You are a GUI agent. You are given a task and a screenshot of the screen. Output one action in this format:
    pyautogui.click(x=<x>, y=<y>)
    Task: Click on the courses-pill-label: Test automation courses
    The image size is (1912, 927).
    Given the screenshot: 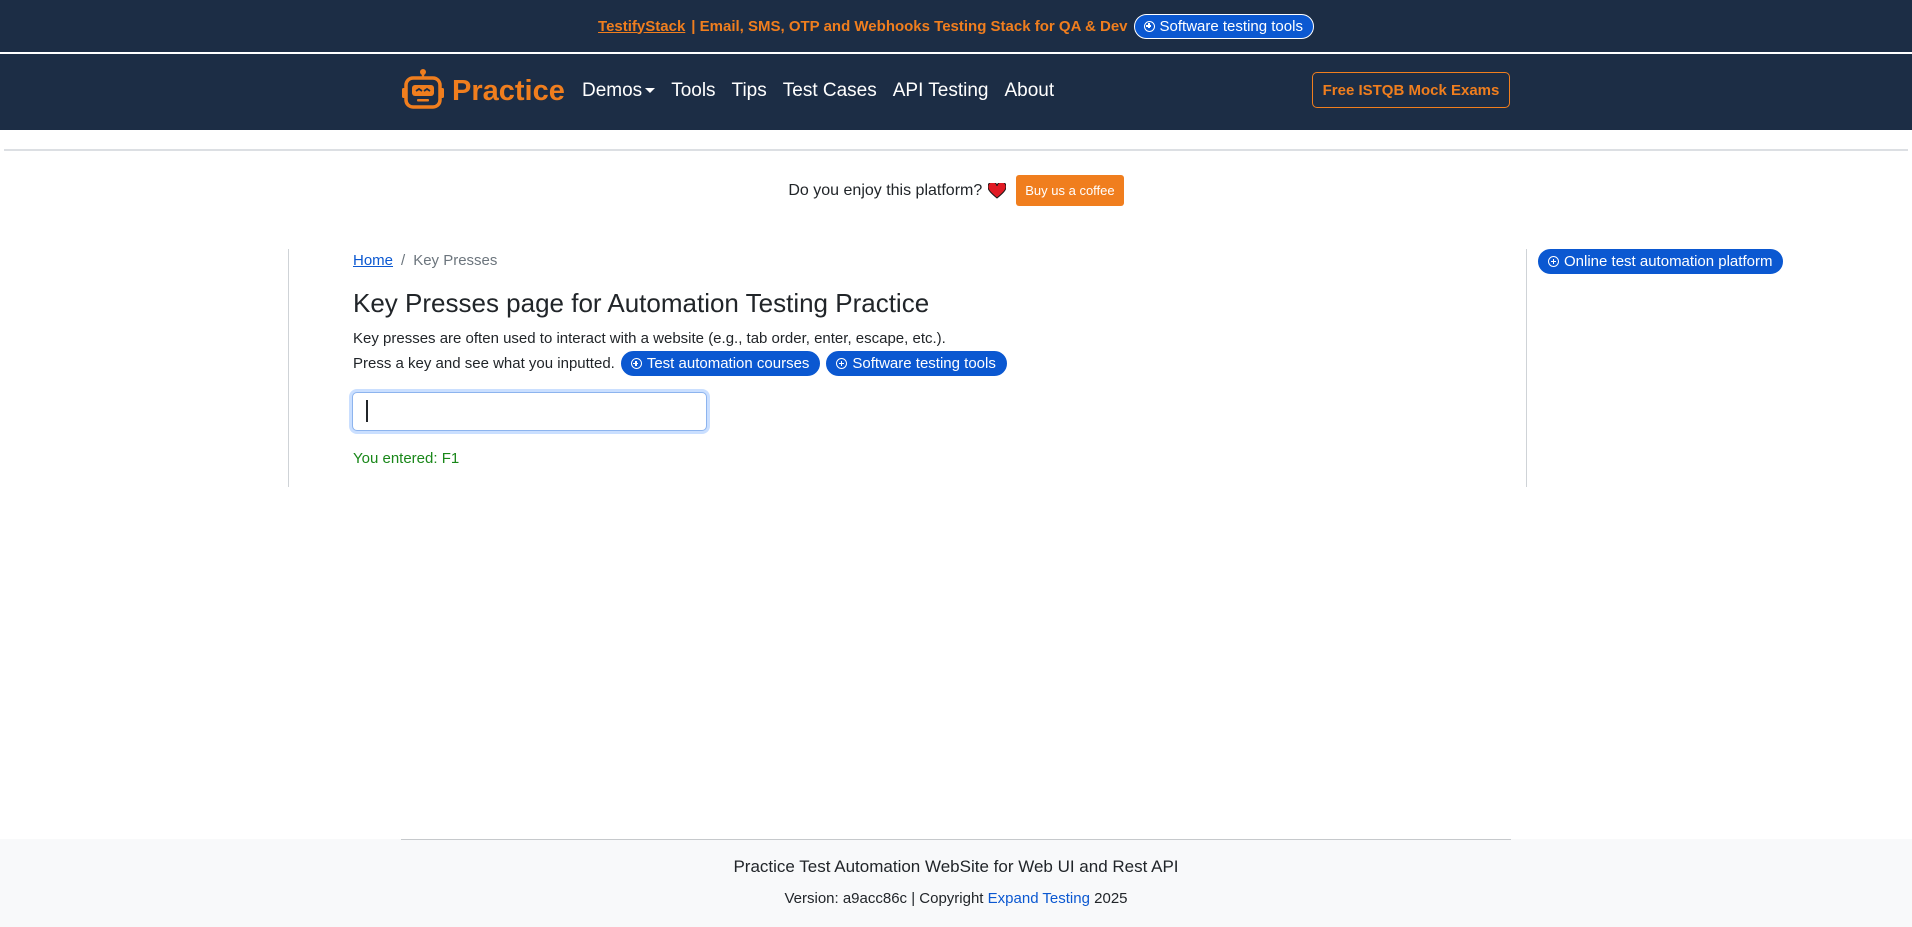 What is the action you would take?
    pyautogui.click(x=728, y=363)
    